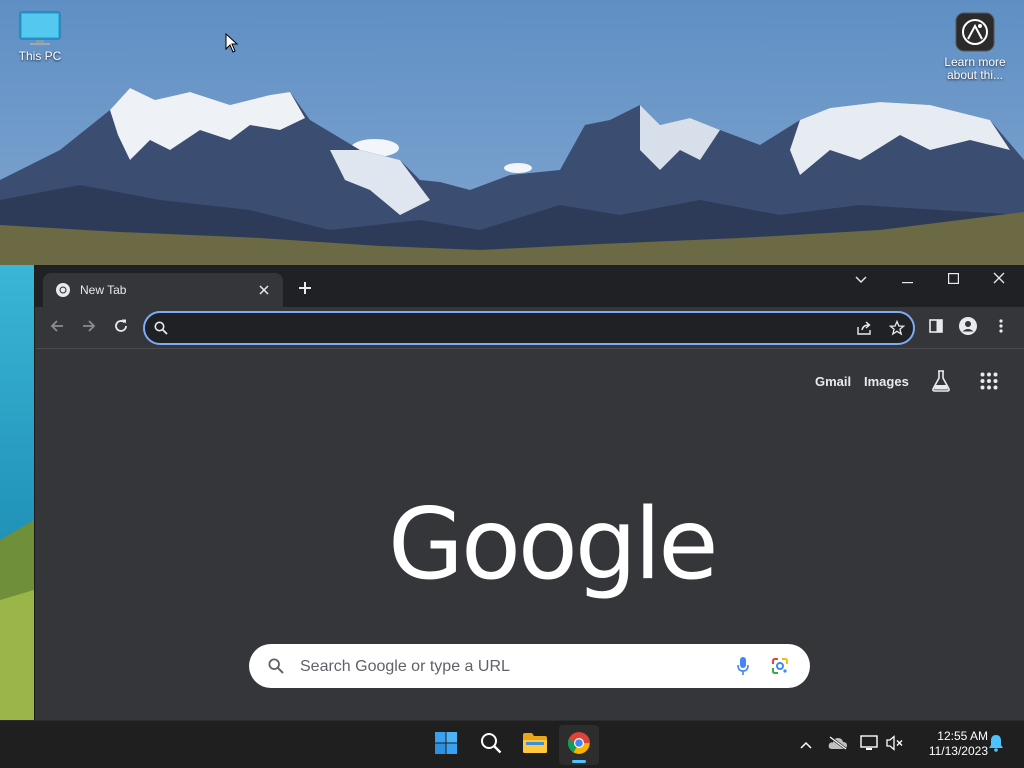 Image resolution: width=1024 pixels, height=768 pixels. I want to click on reload-button, so click(121, 328).